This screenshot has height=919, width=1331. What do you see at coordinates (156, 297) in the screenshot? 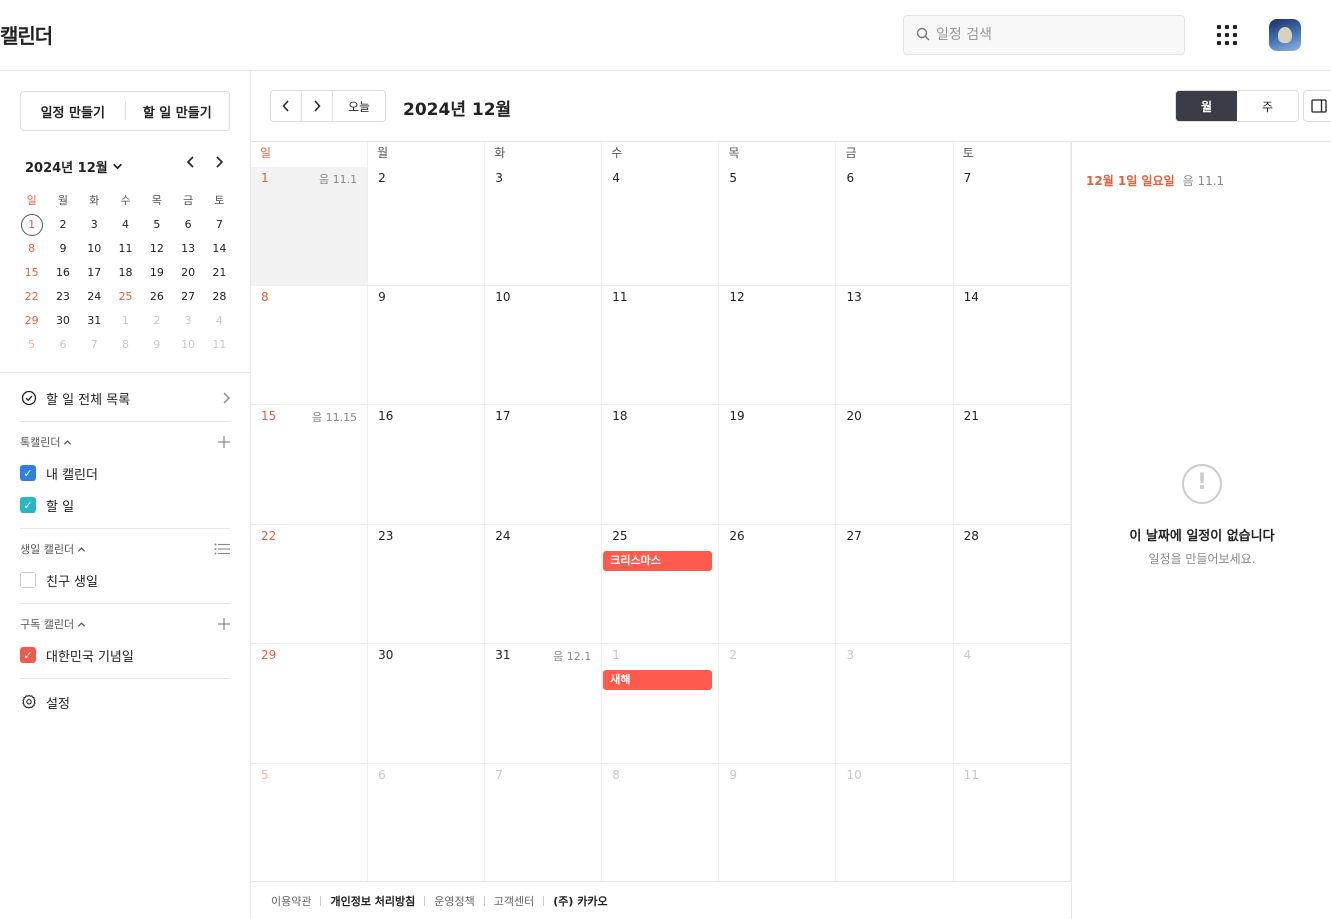
I see `mini-day: 26` at bounding box center [156, 297].